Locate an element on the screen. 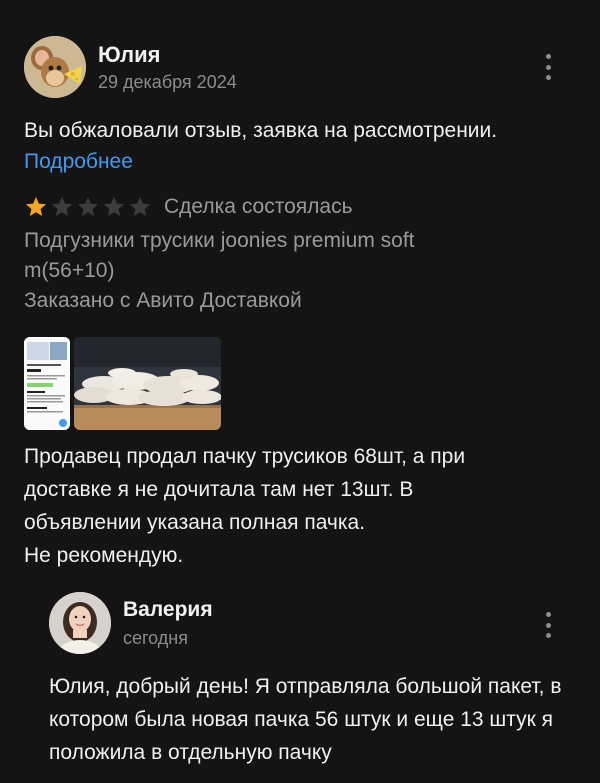 The height and width of the screenshot is (783, 600). reviewer-name: Юлия is located at coordinates (129, 55).